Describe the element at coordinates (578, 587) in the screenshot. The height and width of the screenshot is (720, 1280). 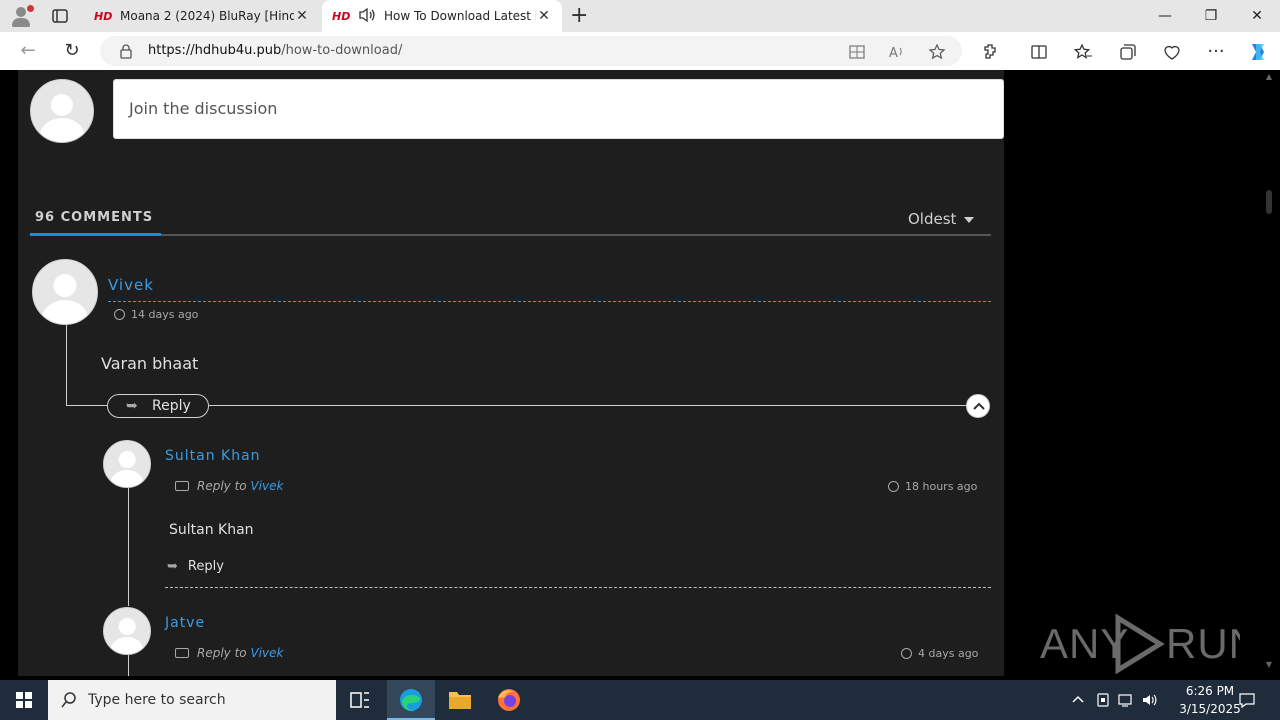
I see `reply-divider` at that location.